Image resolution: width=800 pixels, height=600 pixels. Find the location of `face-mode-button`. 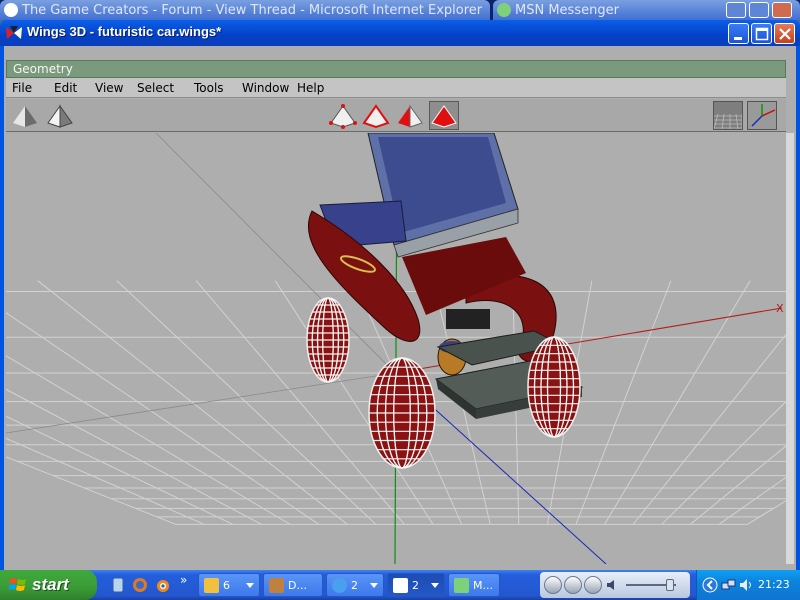

face-mode-button is located at coordinates (410, 115).